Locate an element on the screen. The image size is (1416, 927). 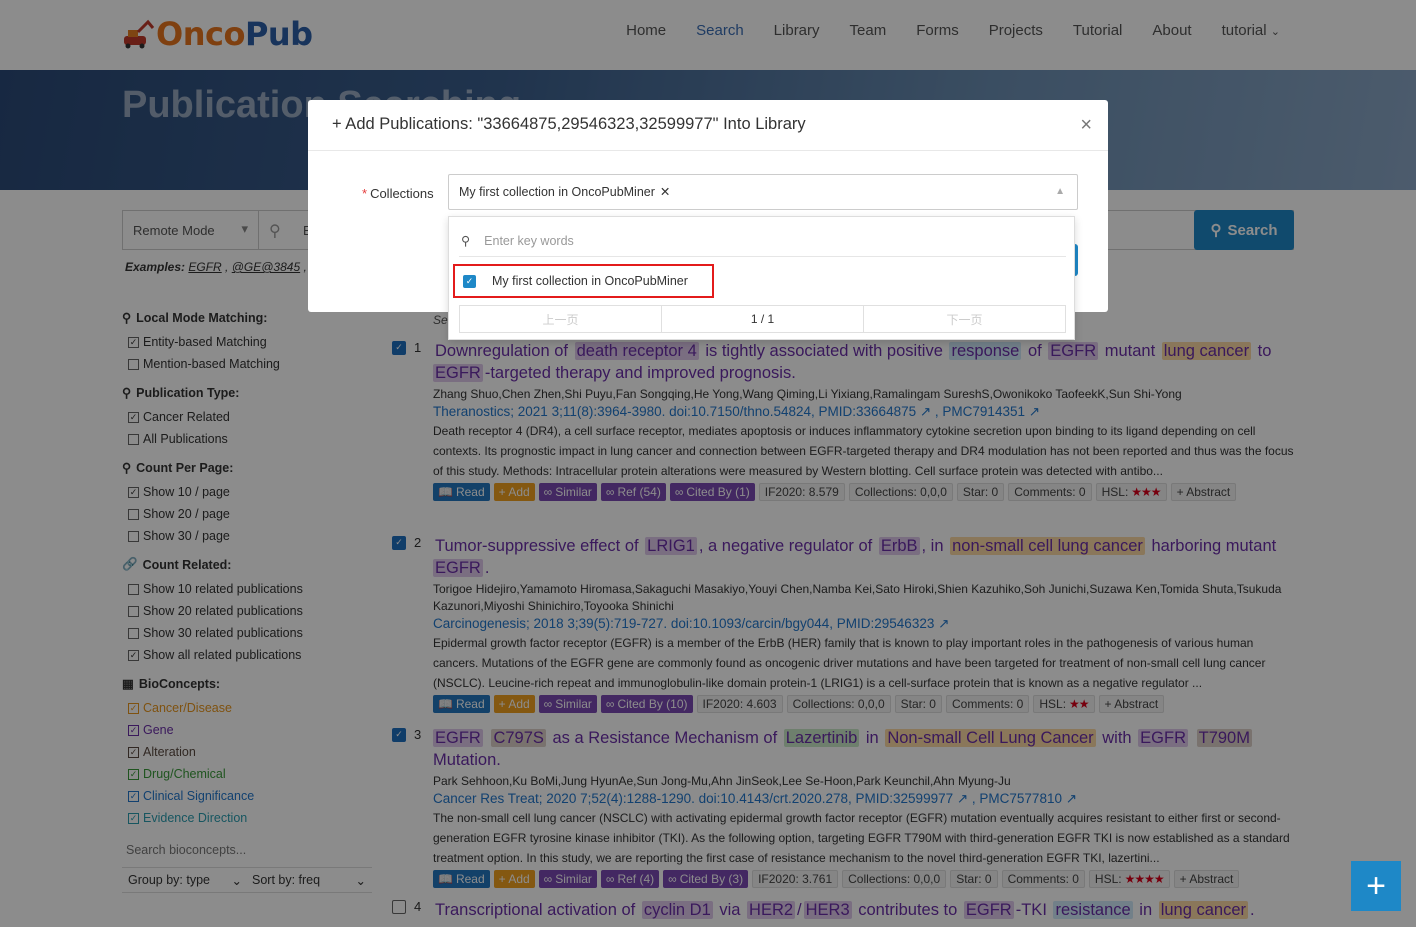
collections-select: My first collection in OncoPubMiner ✕ ▲ is located at coordinates (763, 192).